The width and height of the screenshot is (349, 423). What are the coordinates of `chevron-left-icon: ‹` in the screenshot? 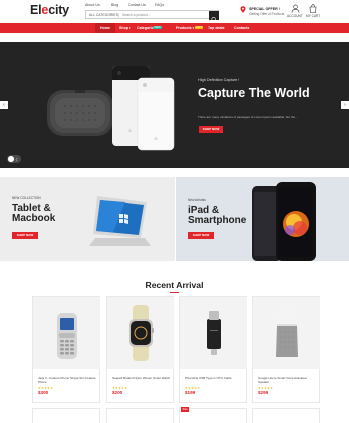 It's located at (4, 105).